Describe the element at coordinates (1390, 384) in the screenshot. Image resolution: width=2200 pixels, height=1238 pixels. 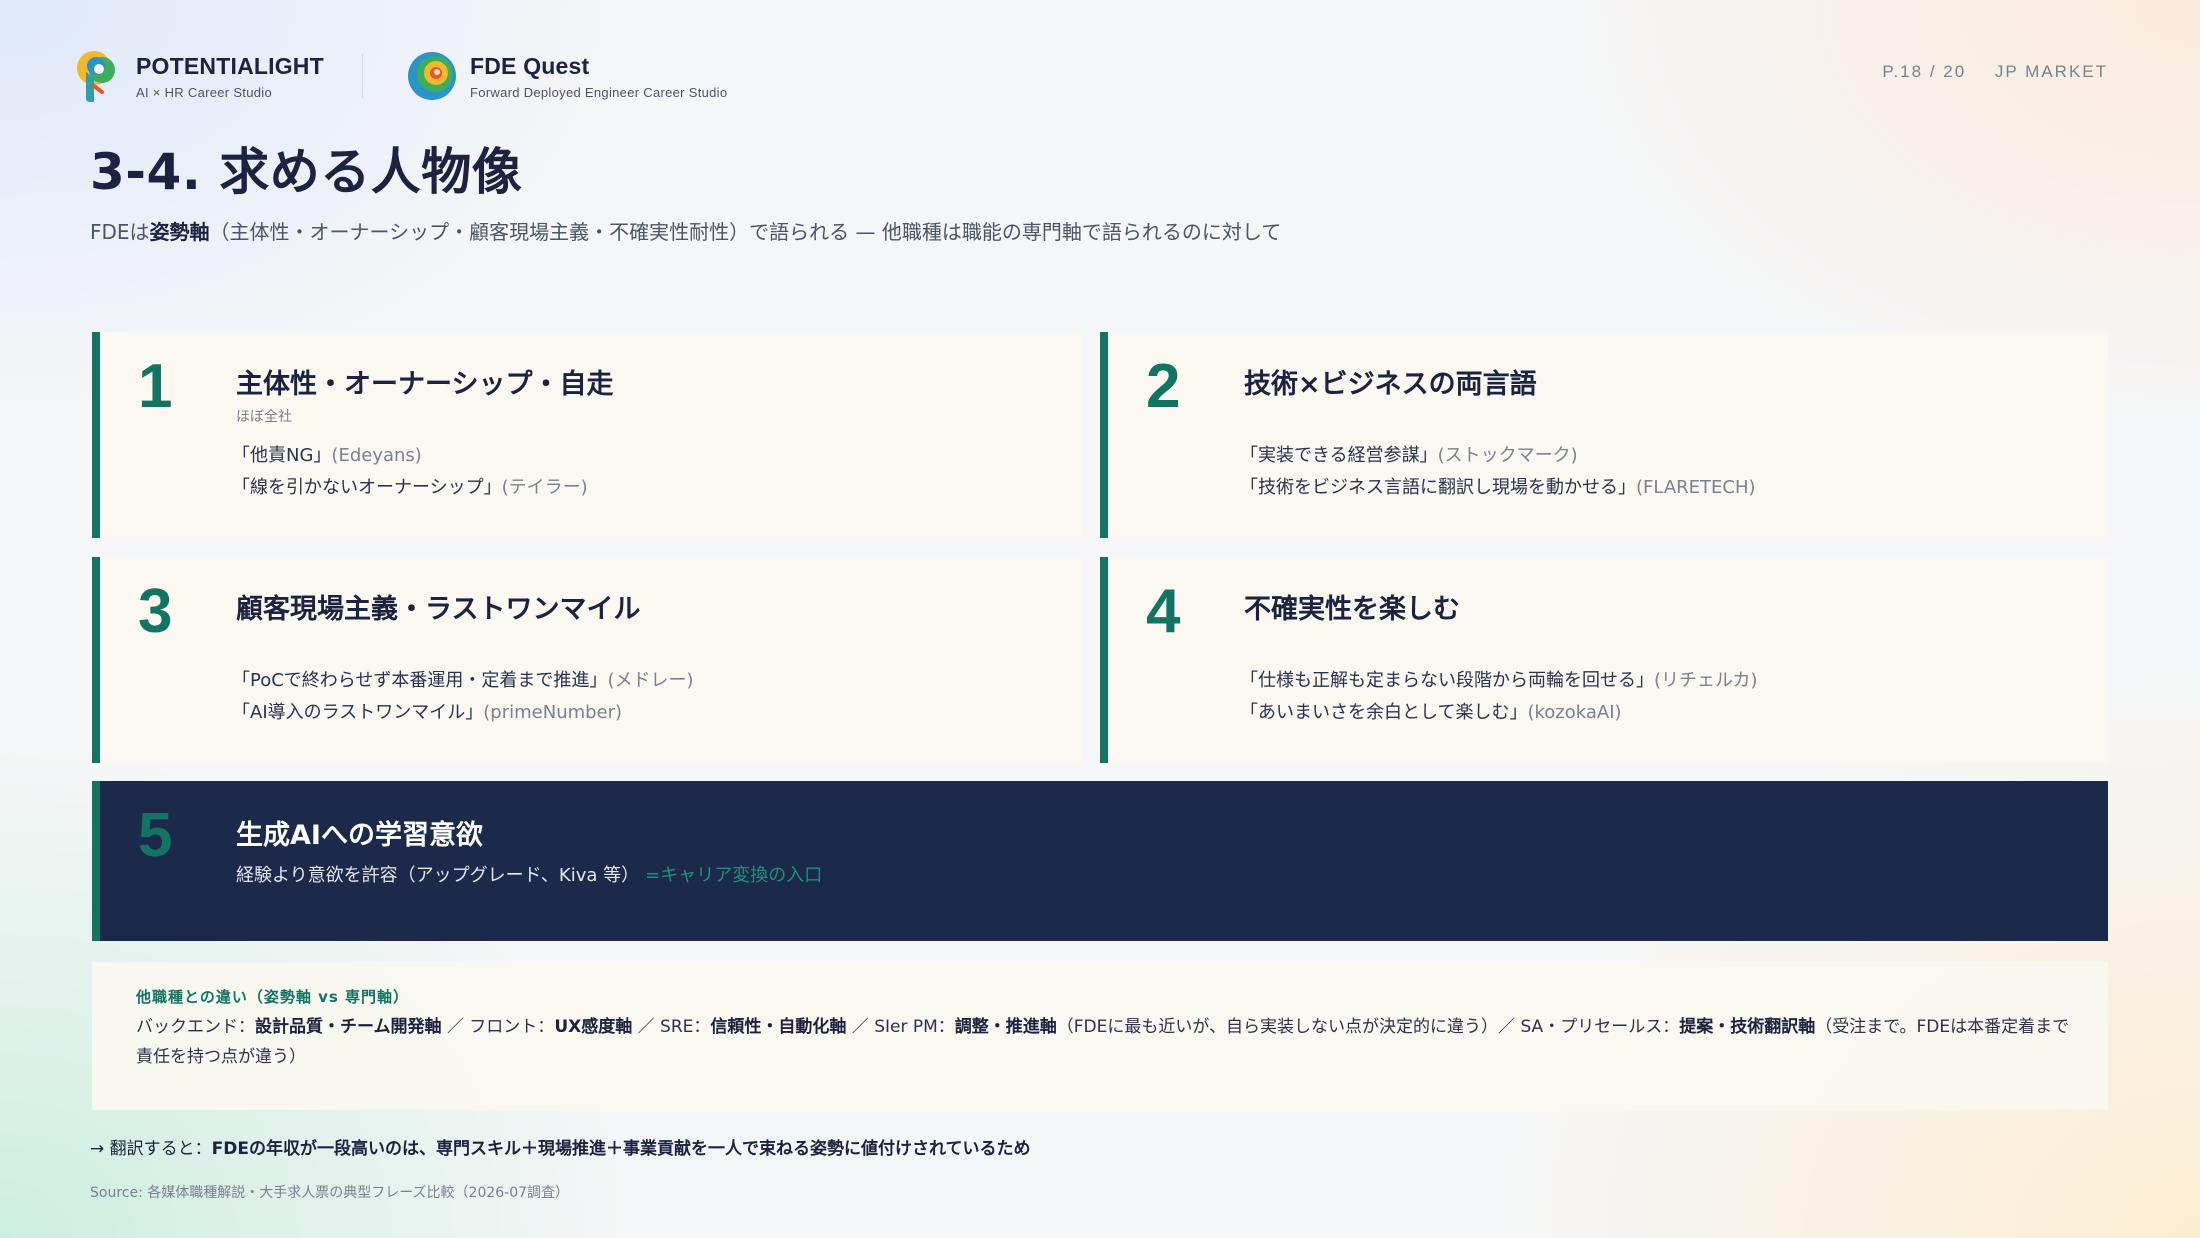
I see `card-heading: 技術×ビジネスの両言語` at that location.